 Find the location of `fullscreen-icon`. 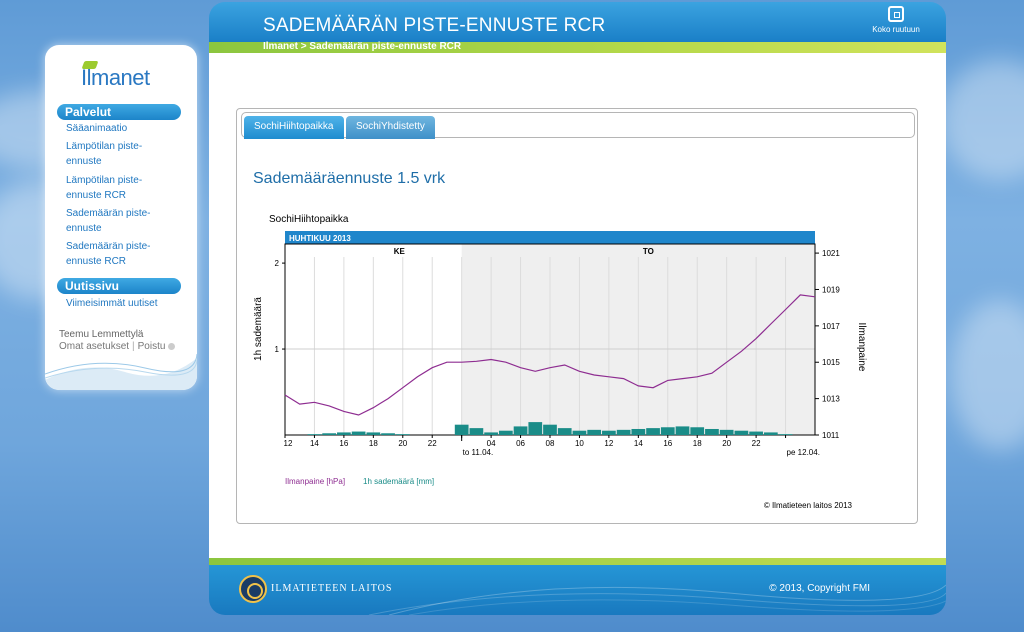

fullscreen-icon is located at coordinates (896, 14).